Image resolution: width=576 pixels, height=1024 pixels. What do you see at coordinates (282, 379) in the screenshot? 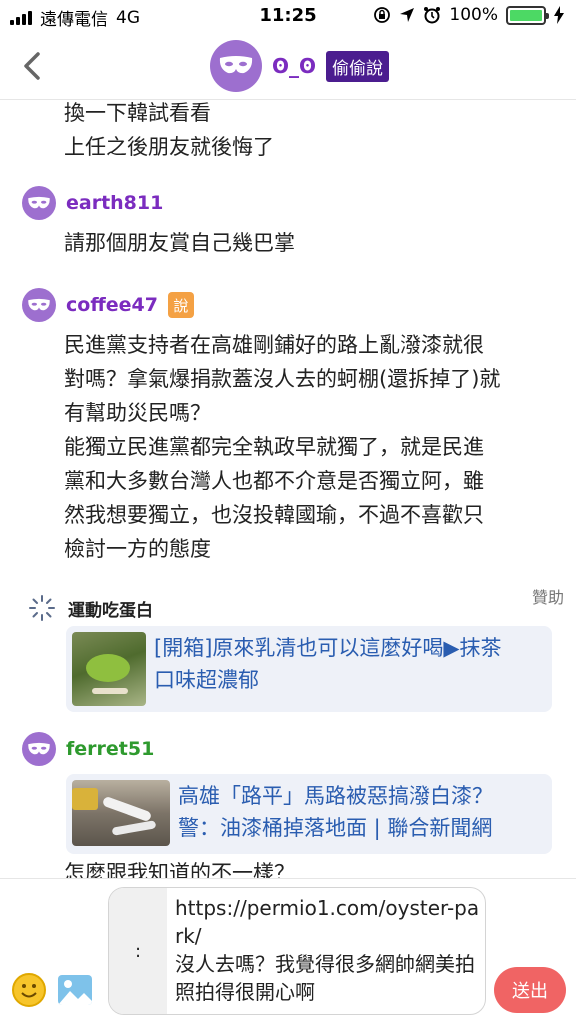
I see `message-line: 對嗎？拿氣爆捐款蓋沒人去的蚵棚(還拆掉了)就` at bounding box center [282, 379].